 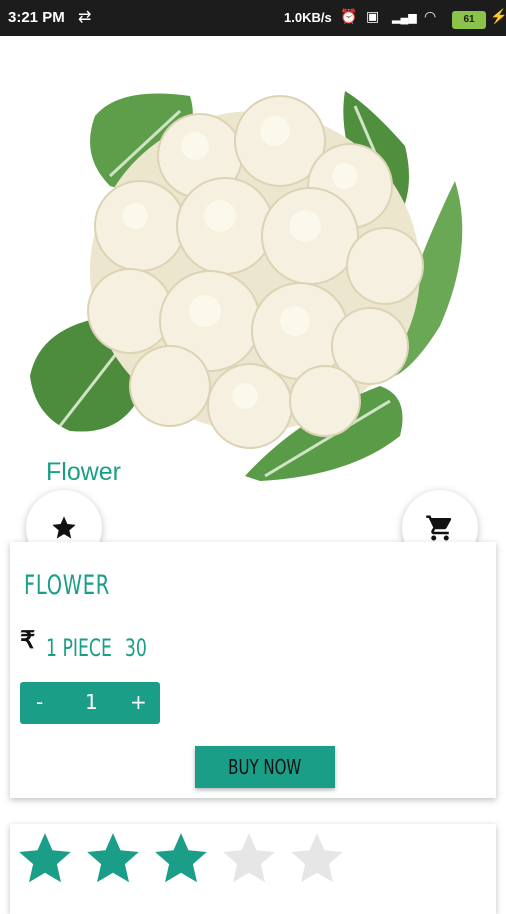 I want to click on battery-icon: 61, so click(x=469, y=20).